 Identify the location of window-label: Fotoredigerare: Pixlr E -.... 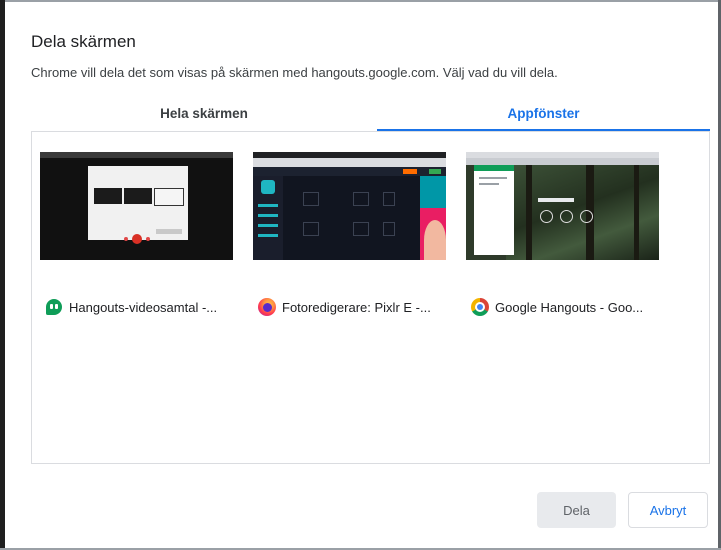
(356, 307).